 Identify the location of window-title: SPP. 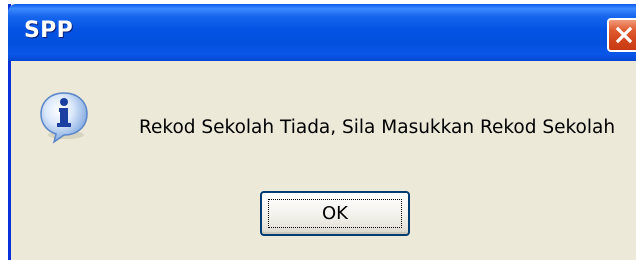
(48, 30).